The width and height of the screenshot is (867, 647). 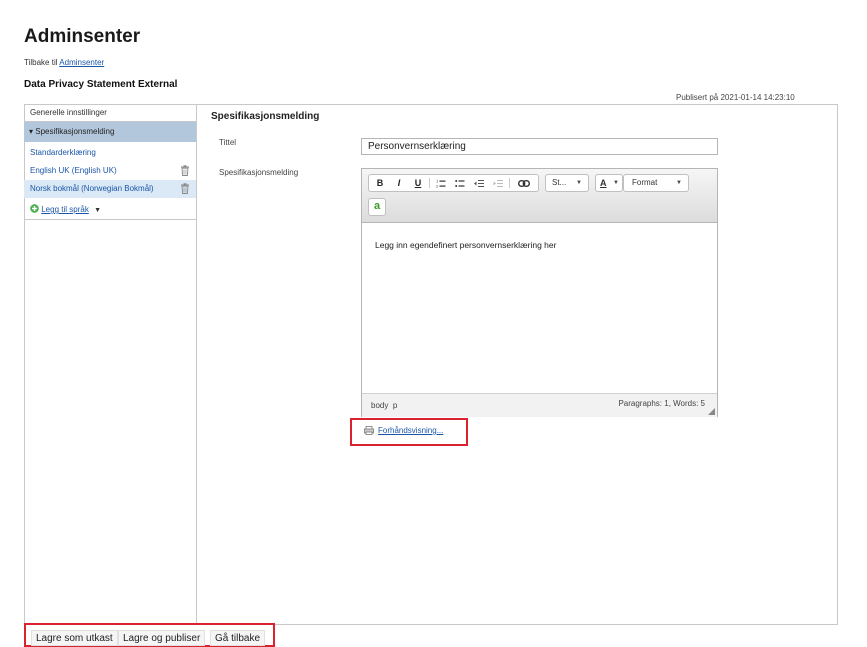 I want to click on preview-icon, so click(x=369, y=431).